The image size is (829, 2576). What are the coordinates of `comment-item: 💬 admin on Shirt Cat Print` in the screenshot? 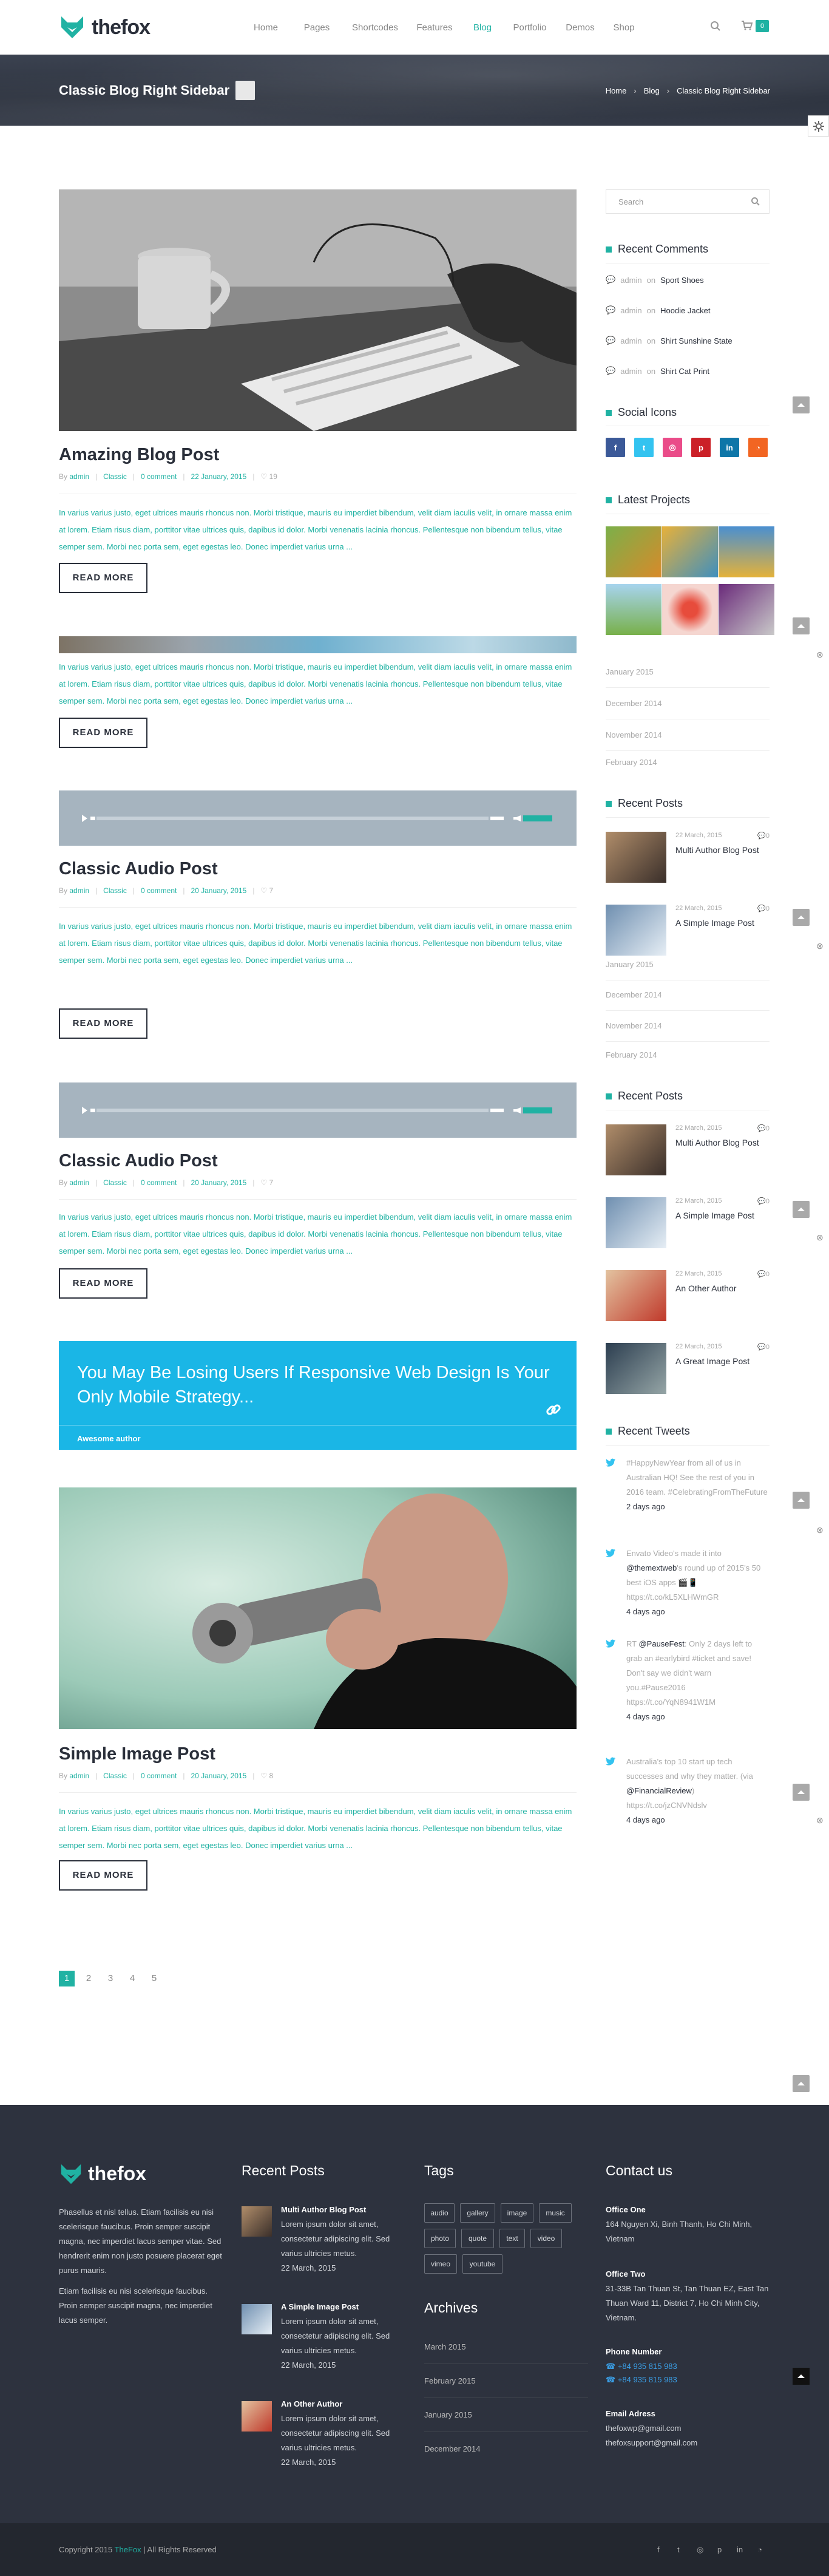 It's located at (657, 371).